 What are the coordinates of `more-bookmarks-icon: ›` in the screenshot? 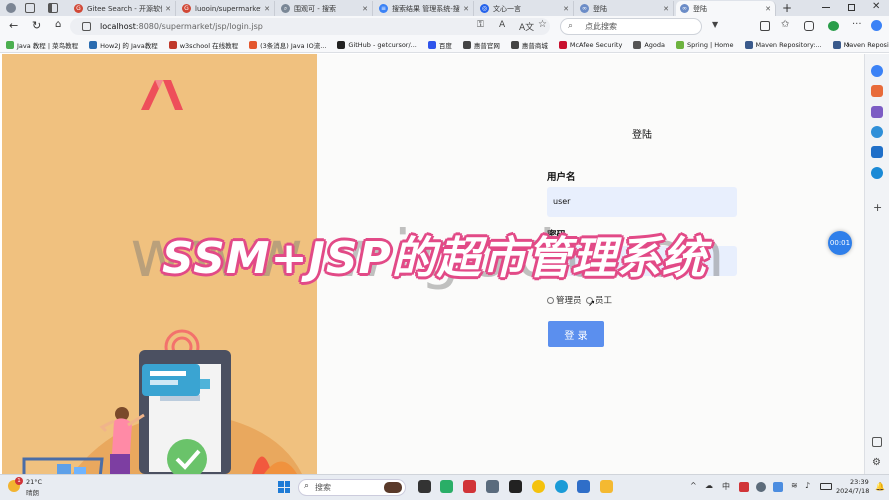 It's located at (848, 44).